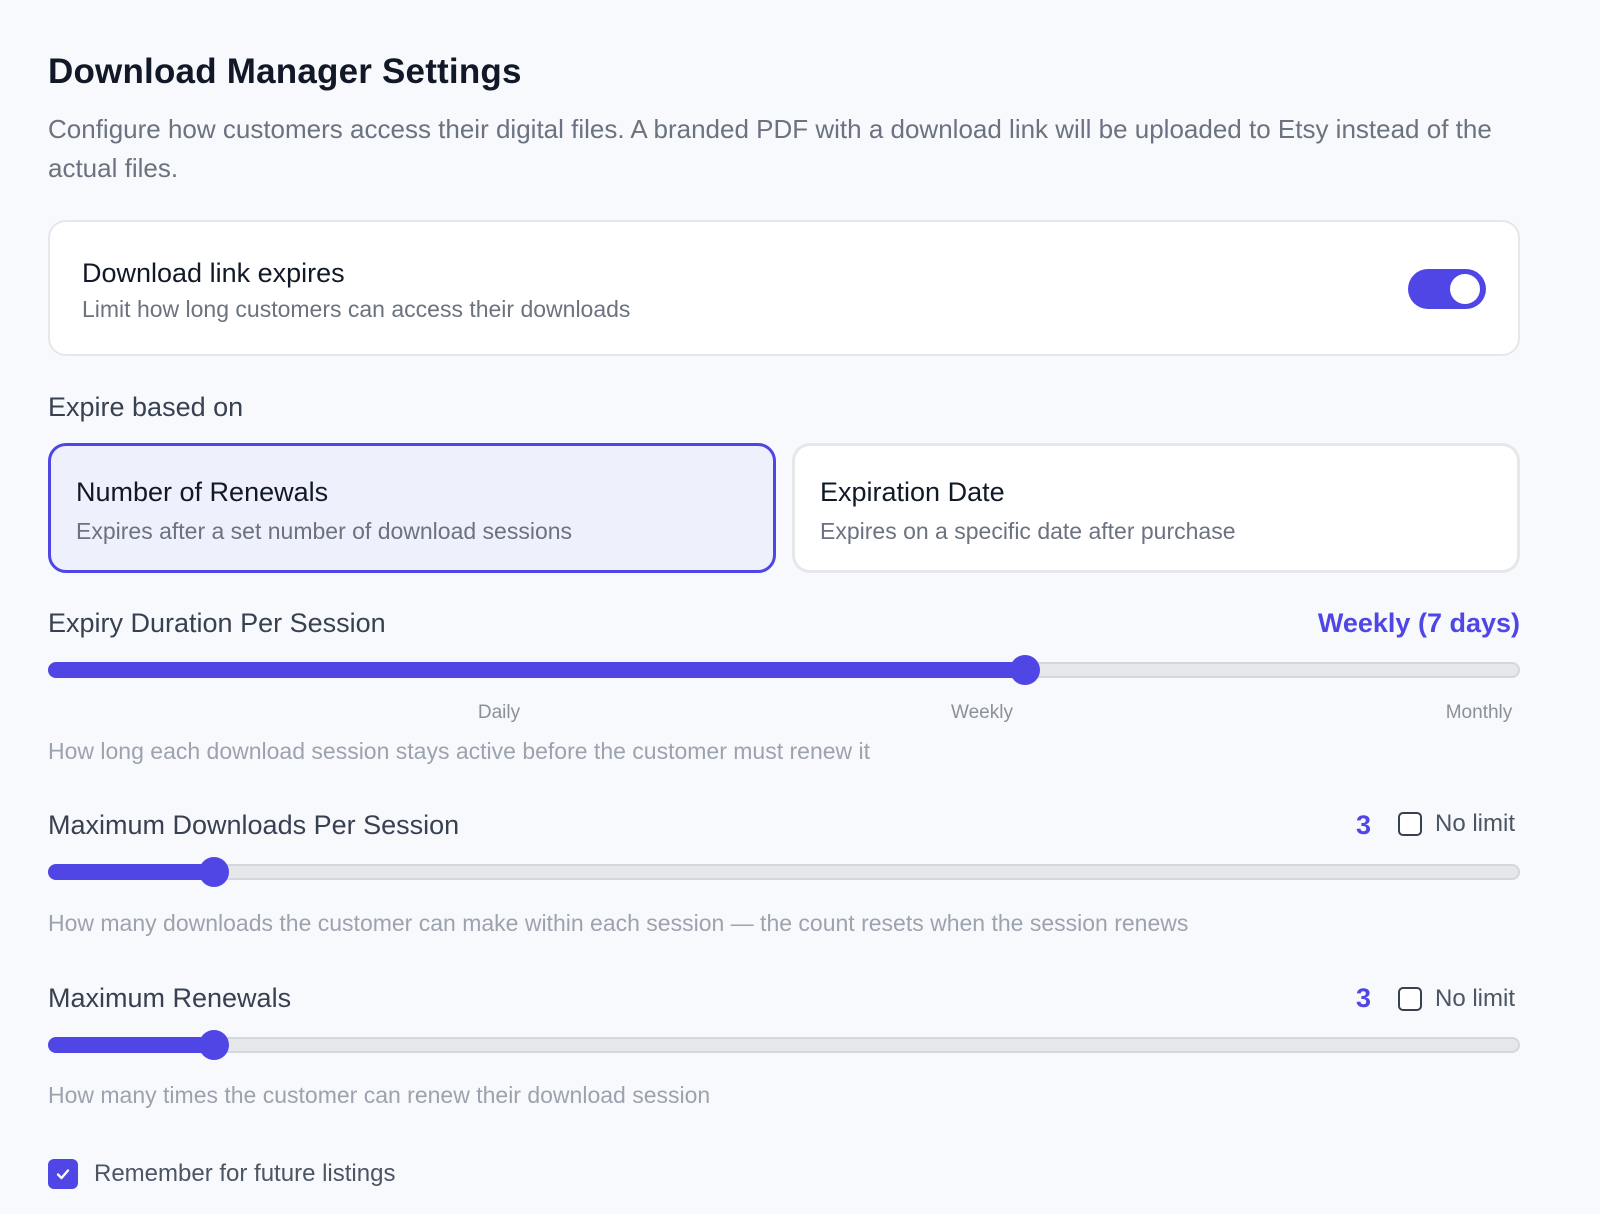 The width and height of the screenshot is (1600, 1214). What do you see at coordinates (912, 492) in the screenshot?
I see `option-title: Expiration Date` at bounding box center [912, 492].